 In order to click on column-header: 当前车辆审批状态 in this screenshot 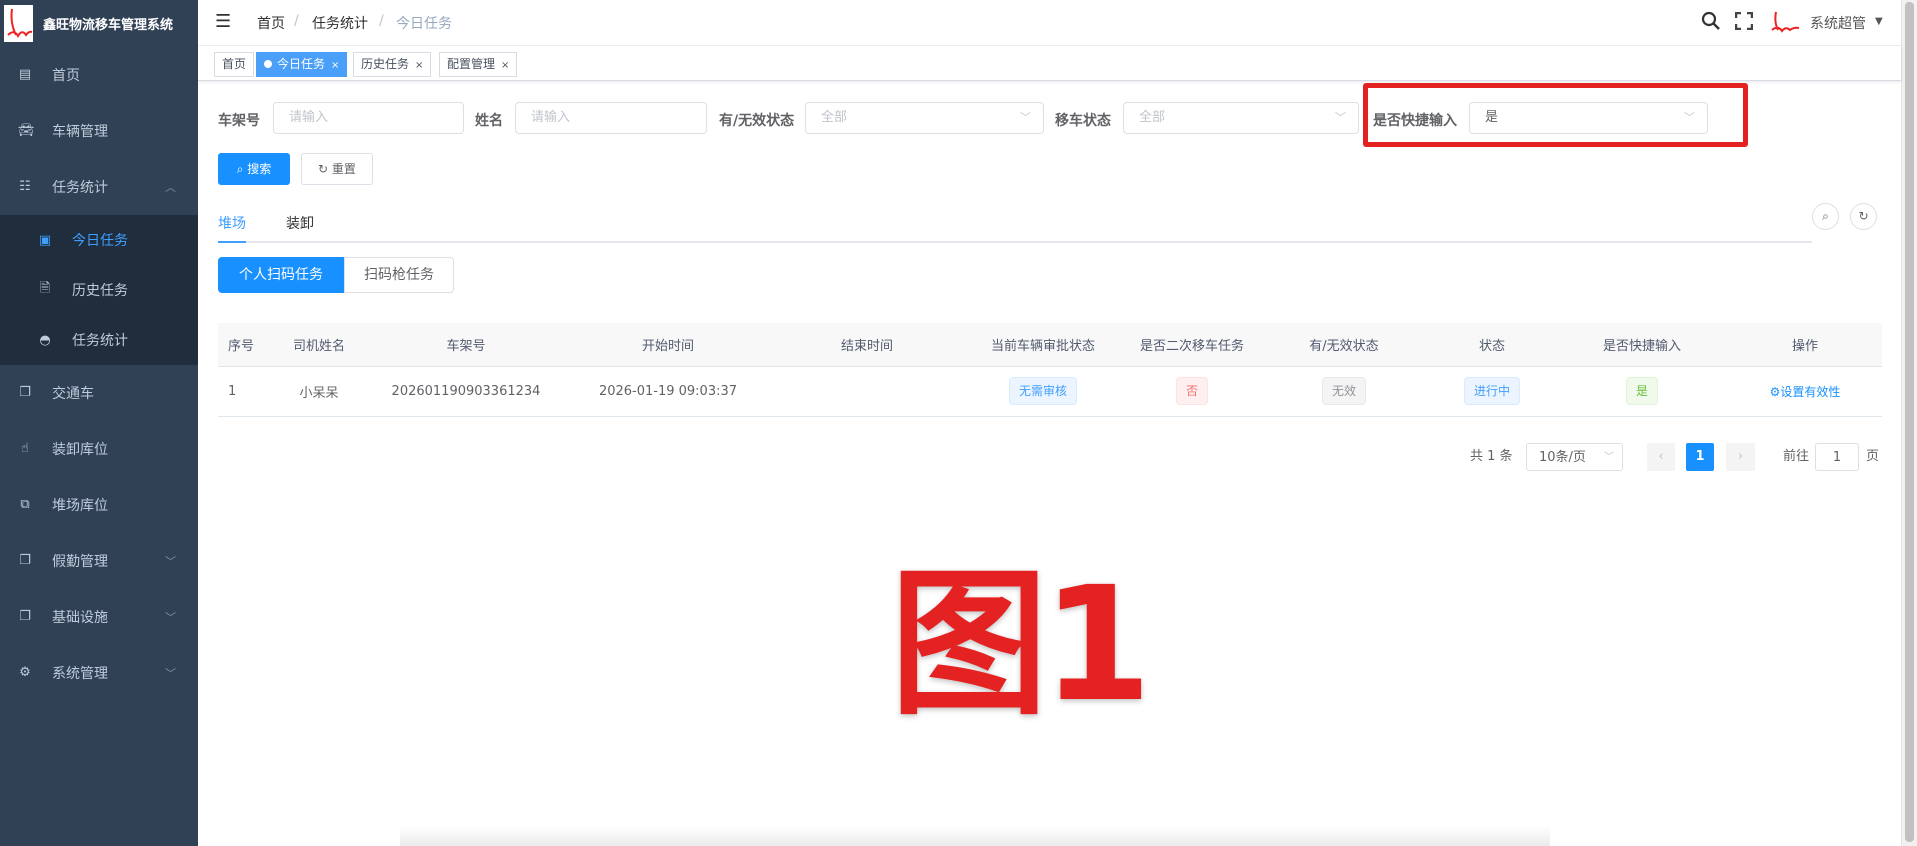, I will do `click(1042, 346)`.